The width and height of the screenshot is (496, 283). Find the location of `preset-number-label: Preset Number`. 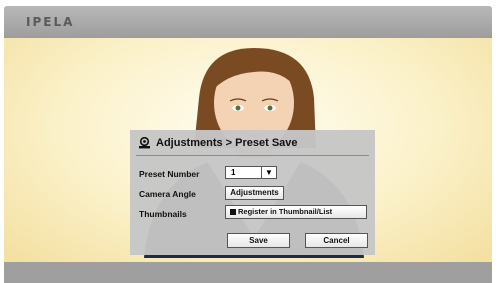

preset-number-label: Preset Number is located at coordinates (169, 174).